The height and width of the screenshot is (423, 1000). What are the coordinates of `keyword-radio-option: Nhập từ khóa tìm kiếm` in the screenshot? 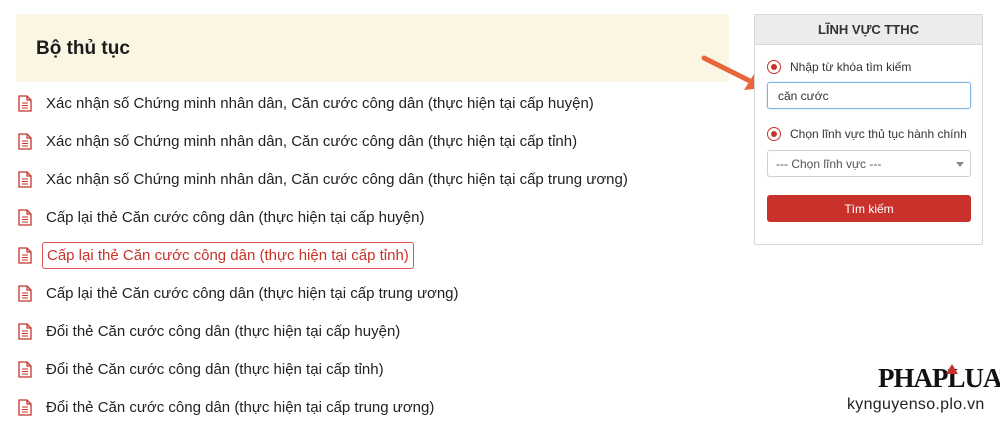 It's located at (839, 67).